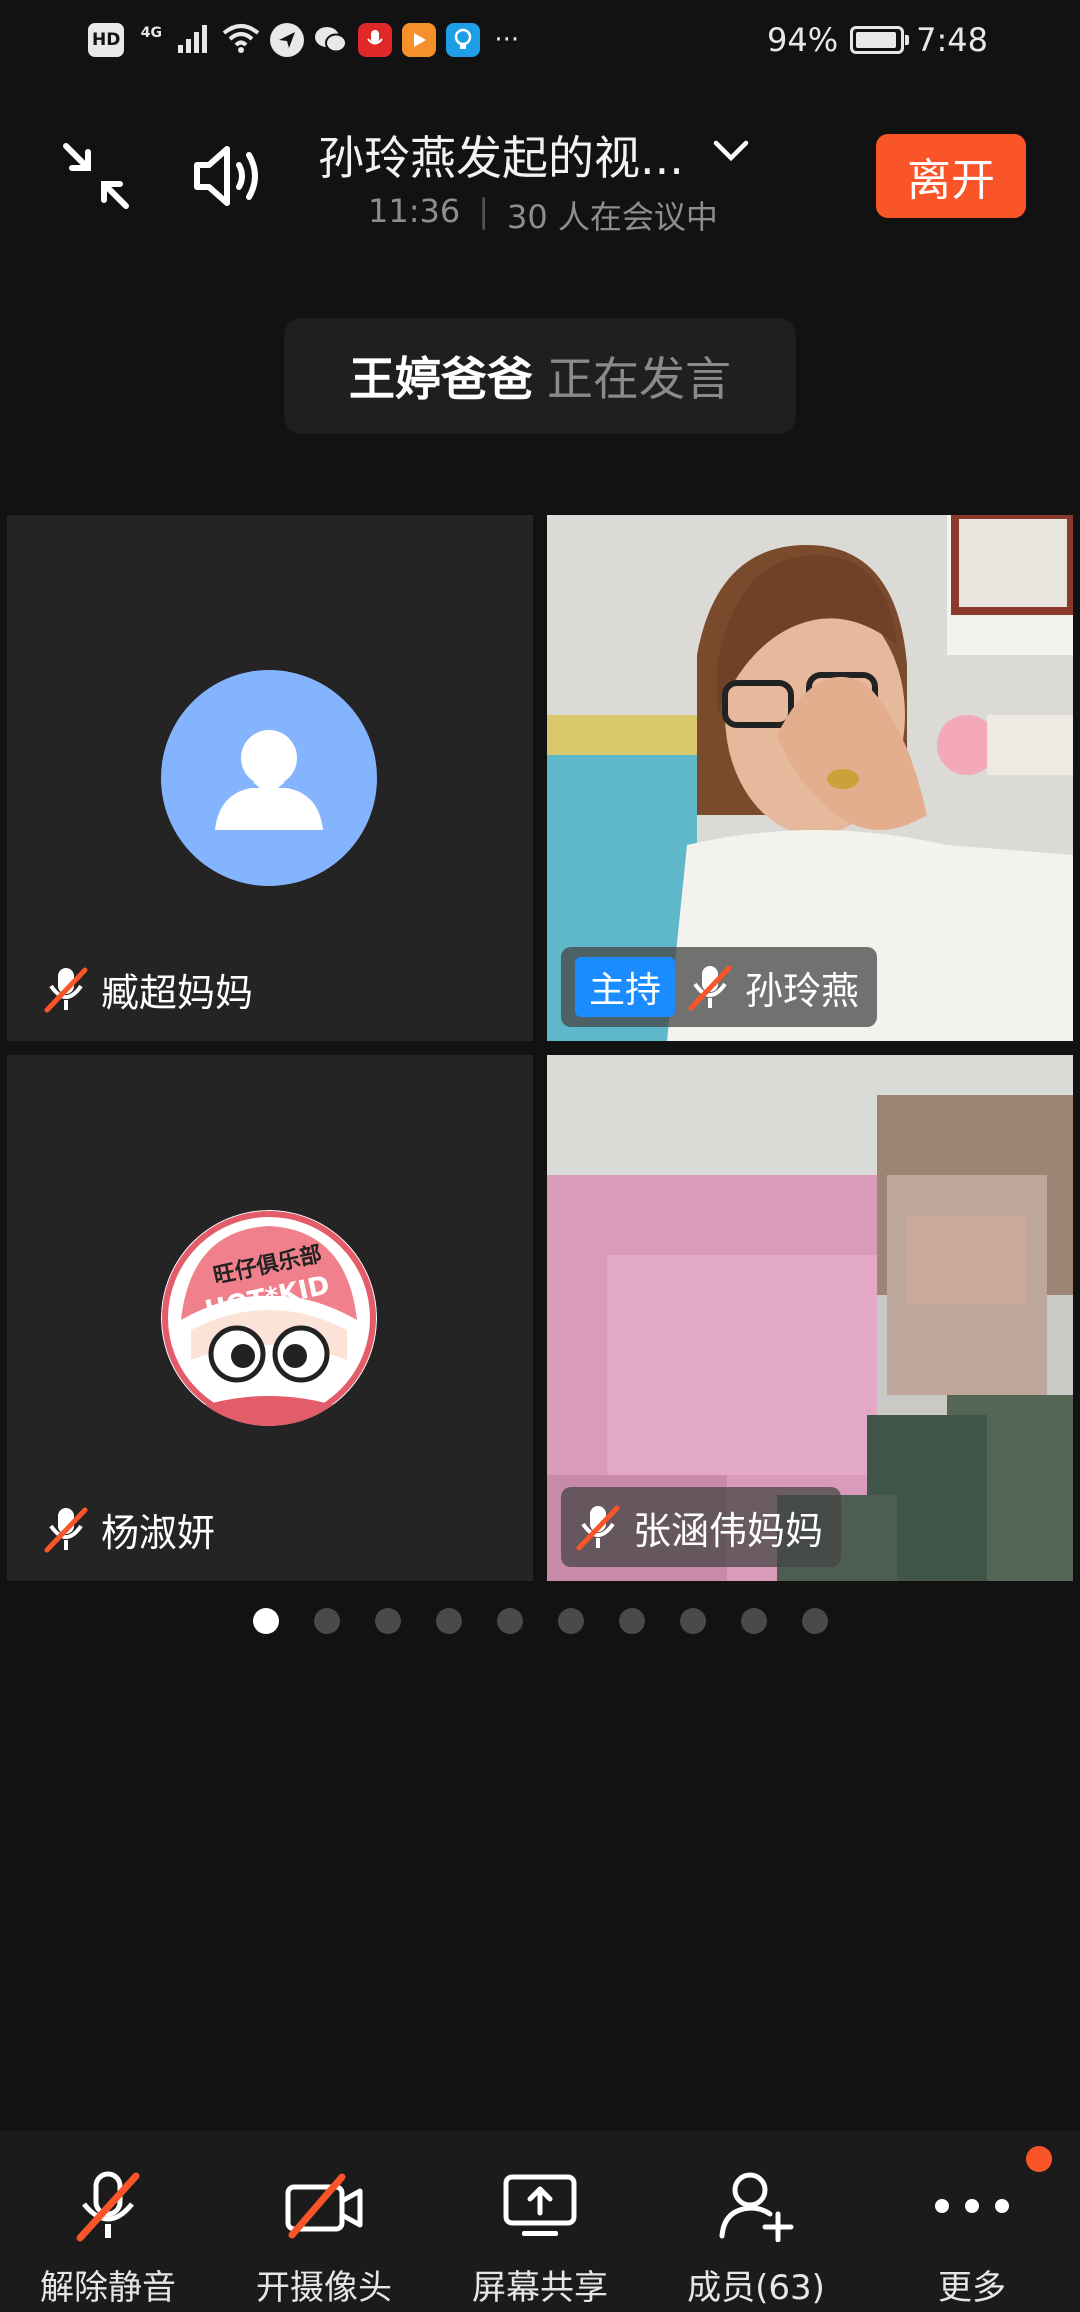  Describe the element at coordinates (441, 379) in the screenshot. I see `active-speaker-name: 王婷爸爸` at that location.